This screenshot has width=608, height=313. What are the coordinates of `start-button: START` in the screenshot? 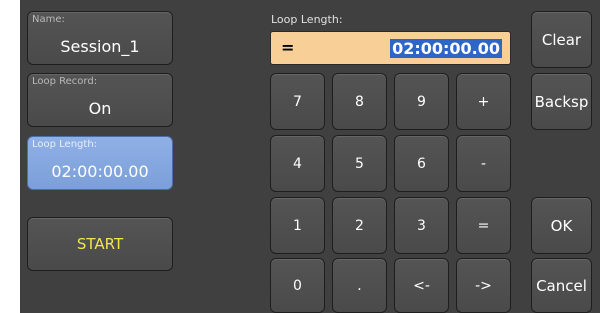 It's located at (100, 244).